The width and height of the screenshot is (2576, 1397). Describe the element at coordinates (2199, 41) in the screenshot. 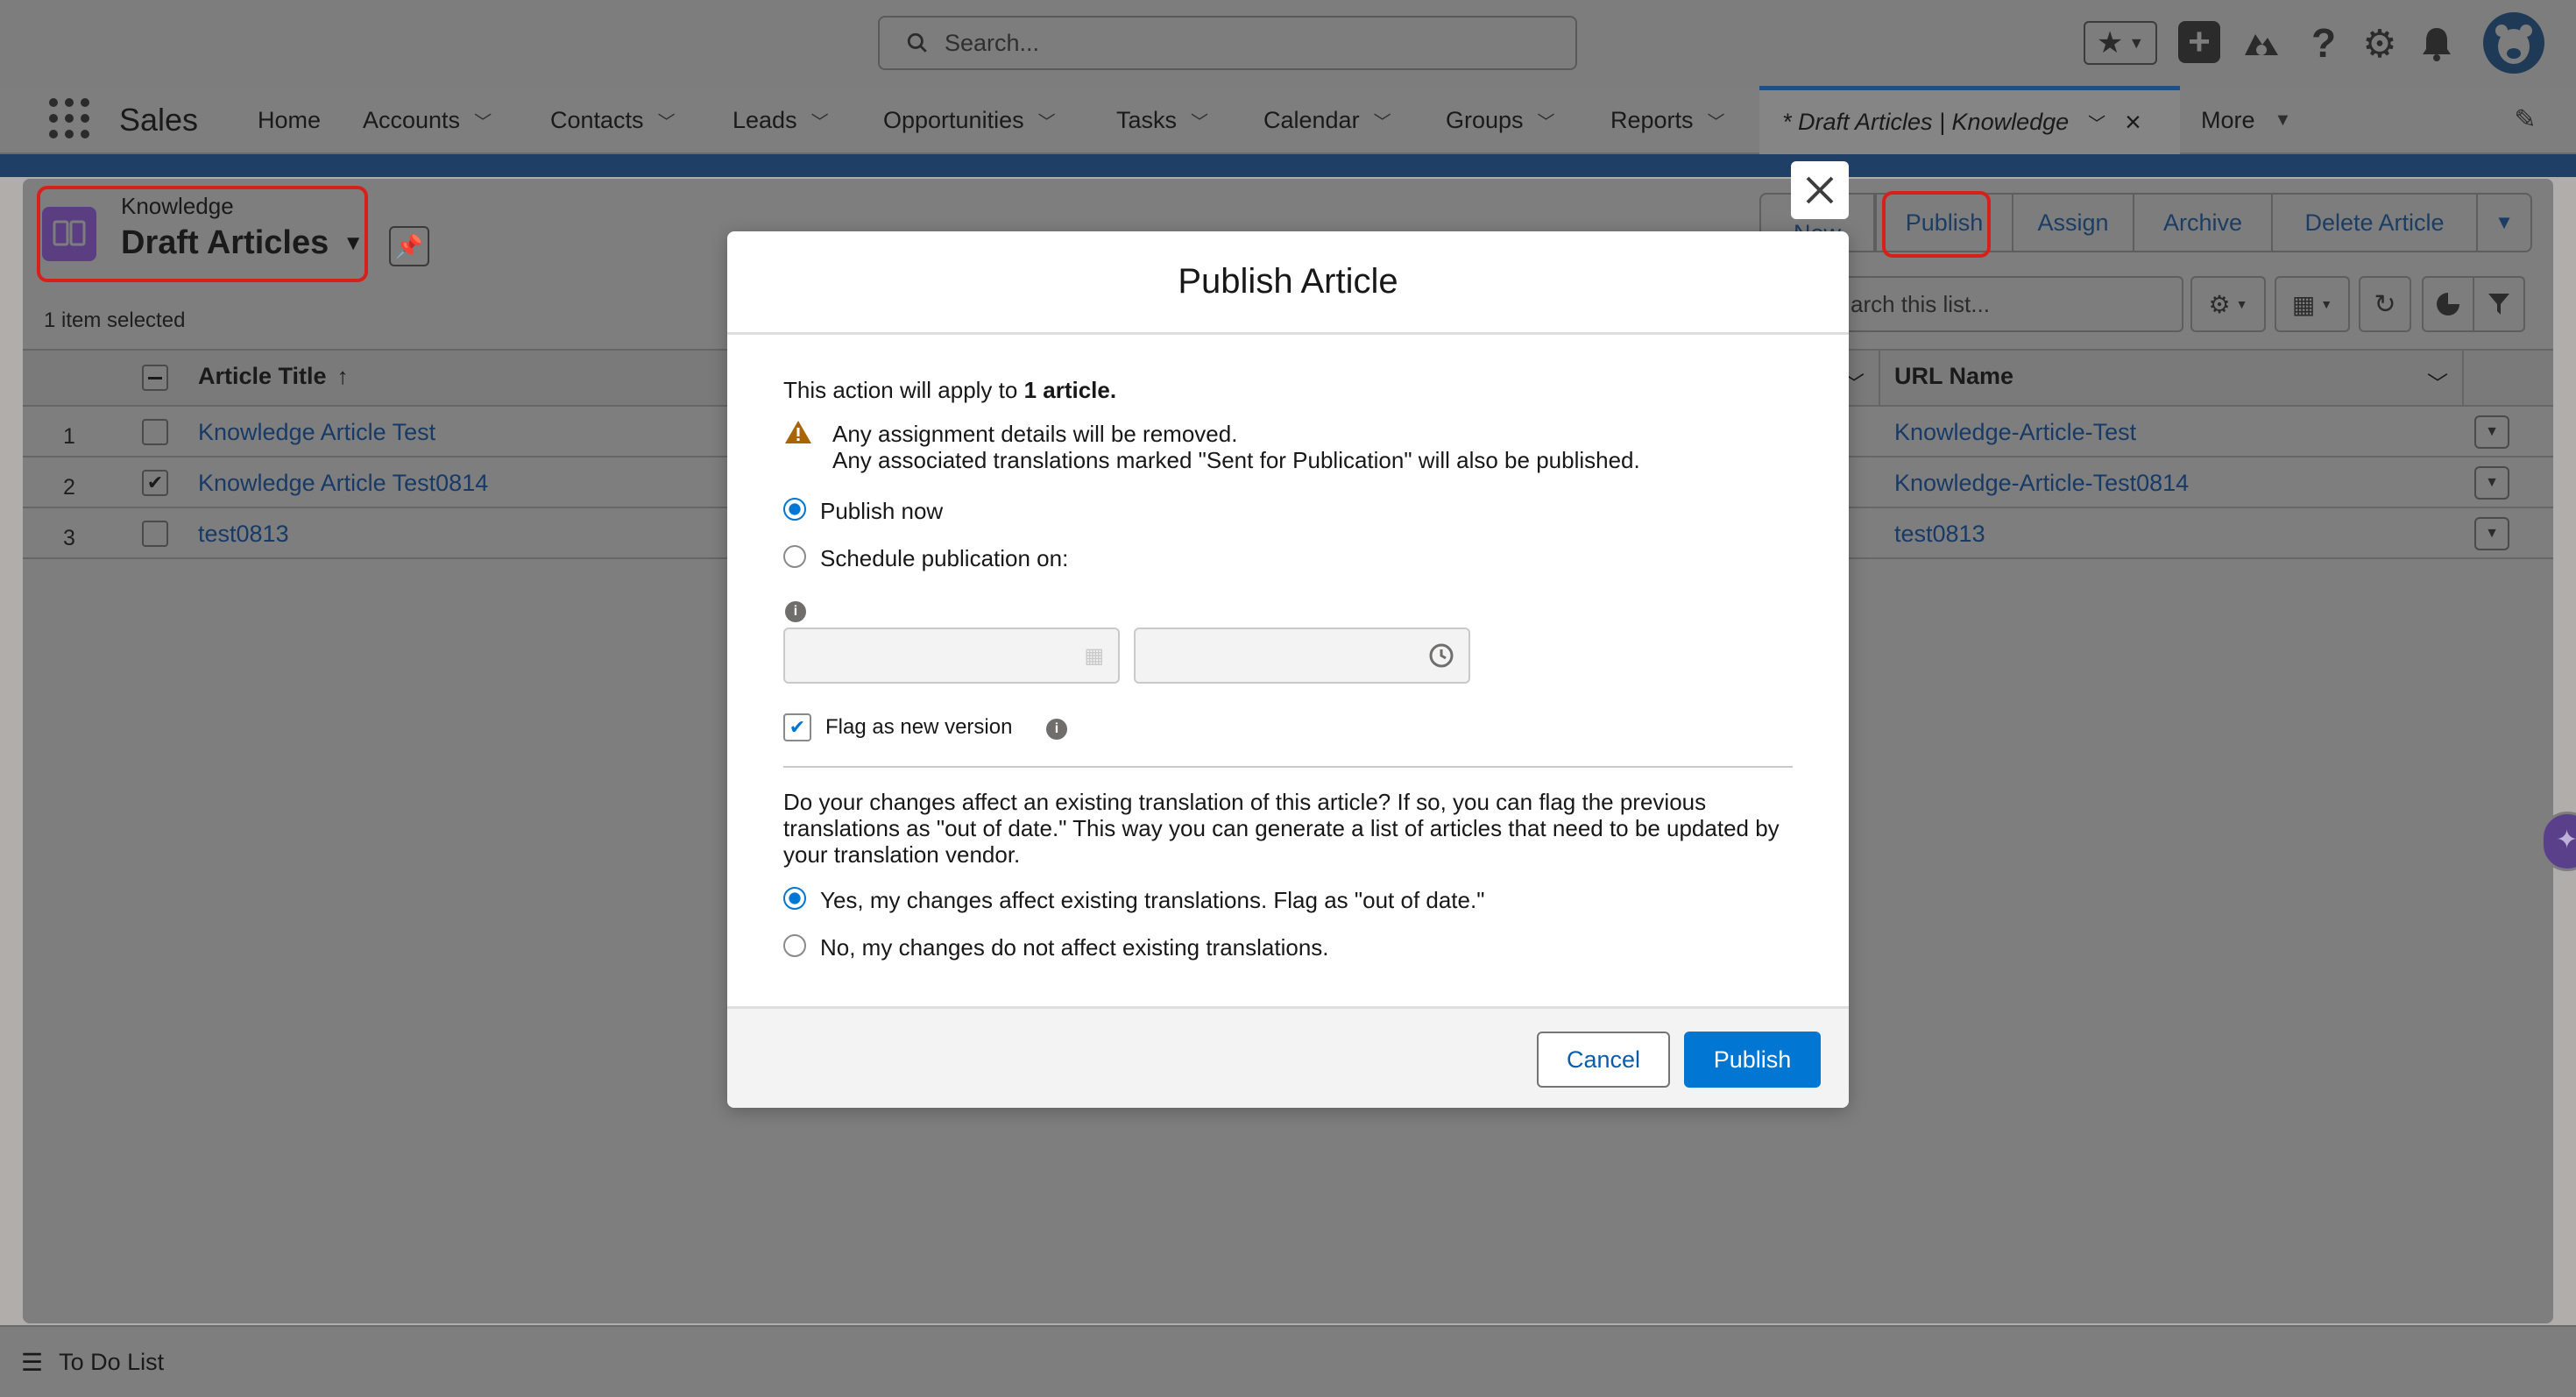

I see `add-icon: +` at that location.